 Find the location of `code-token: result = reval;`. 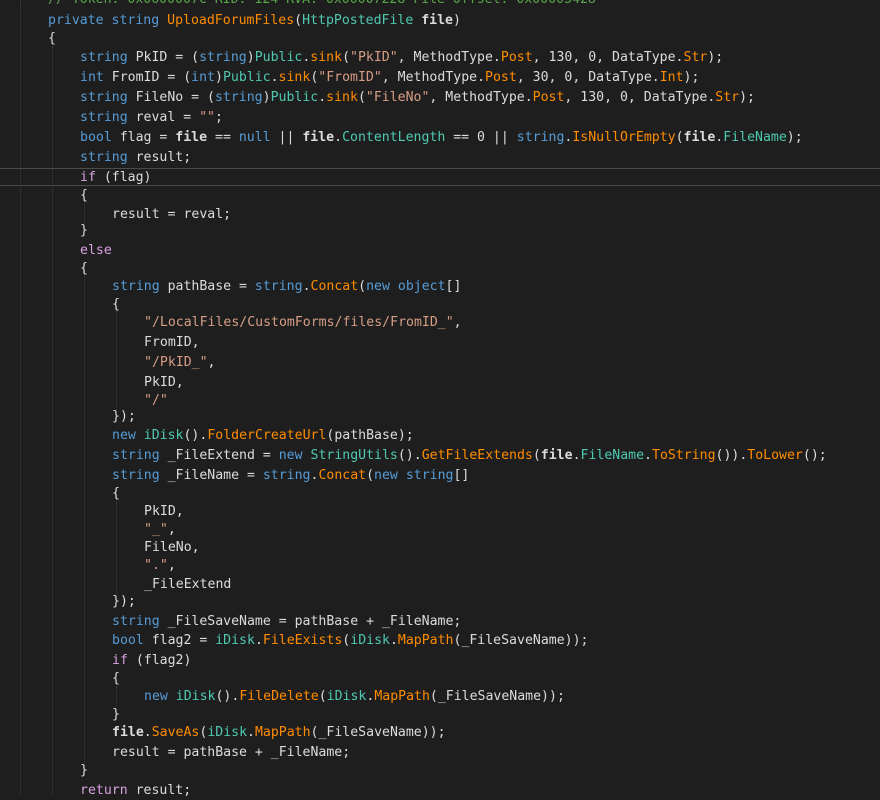

code-token: result = reval; is located at coordinates (172, 214).